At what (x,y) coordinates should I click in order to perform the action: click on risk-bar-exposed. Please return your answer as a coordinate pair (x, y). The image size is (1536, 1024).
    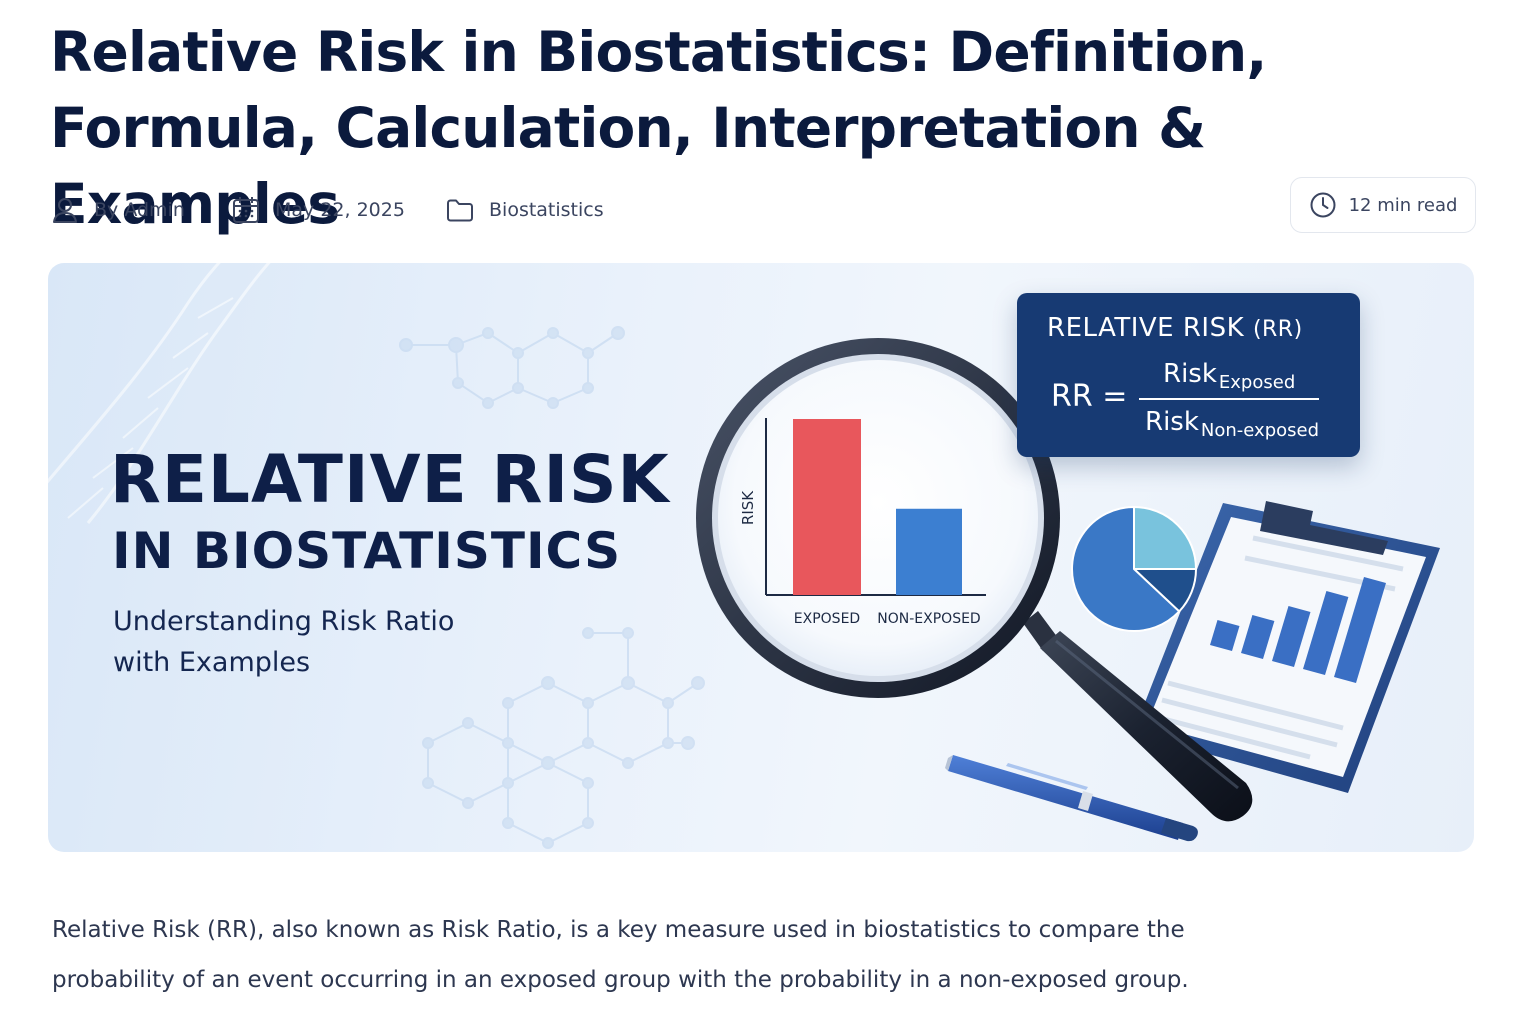
    Looking at the image, I should click on (827, 507).